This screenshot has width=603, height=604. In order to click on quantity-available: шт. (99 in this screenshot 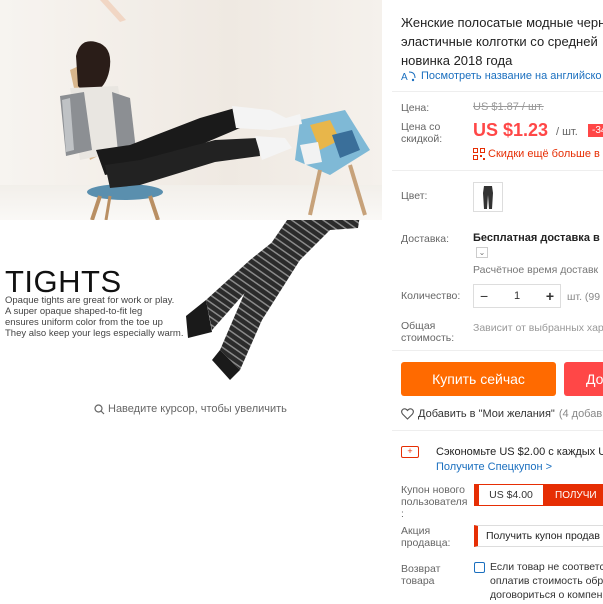, I will do `click(584, 297)`.